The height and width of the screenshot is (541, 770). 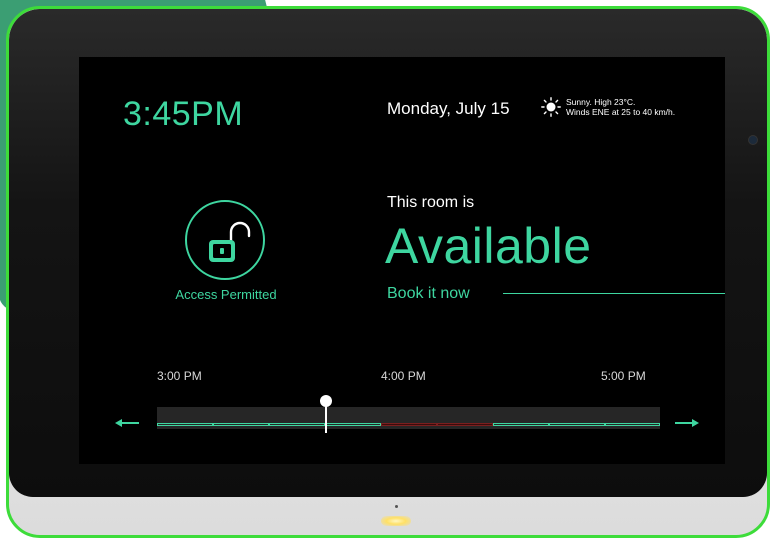 What do you see at coordinates (614, 293) in the screenshot?
I see `book-underline` at bounding box center [614, 293].